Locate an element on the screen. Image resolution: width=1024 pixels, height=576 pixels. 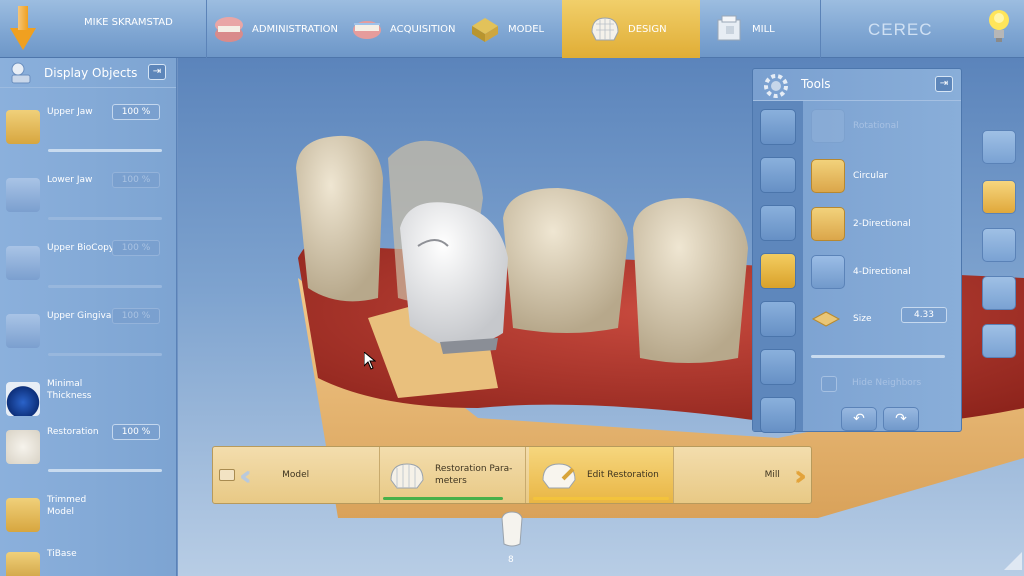
cerec-logo: CEREC is located at coordinates (900, 29).